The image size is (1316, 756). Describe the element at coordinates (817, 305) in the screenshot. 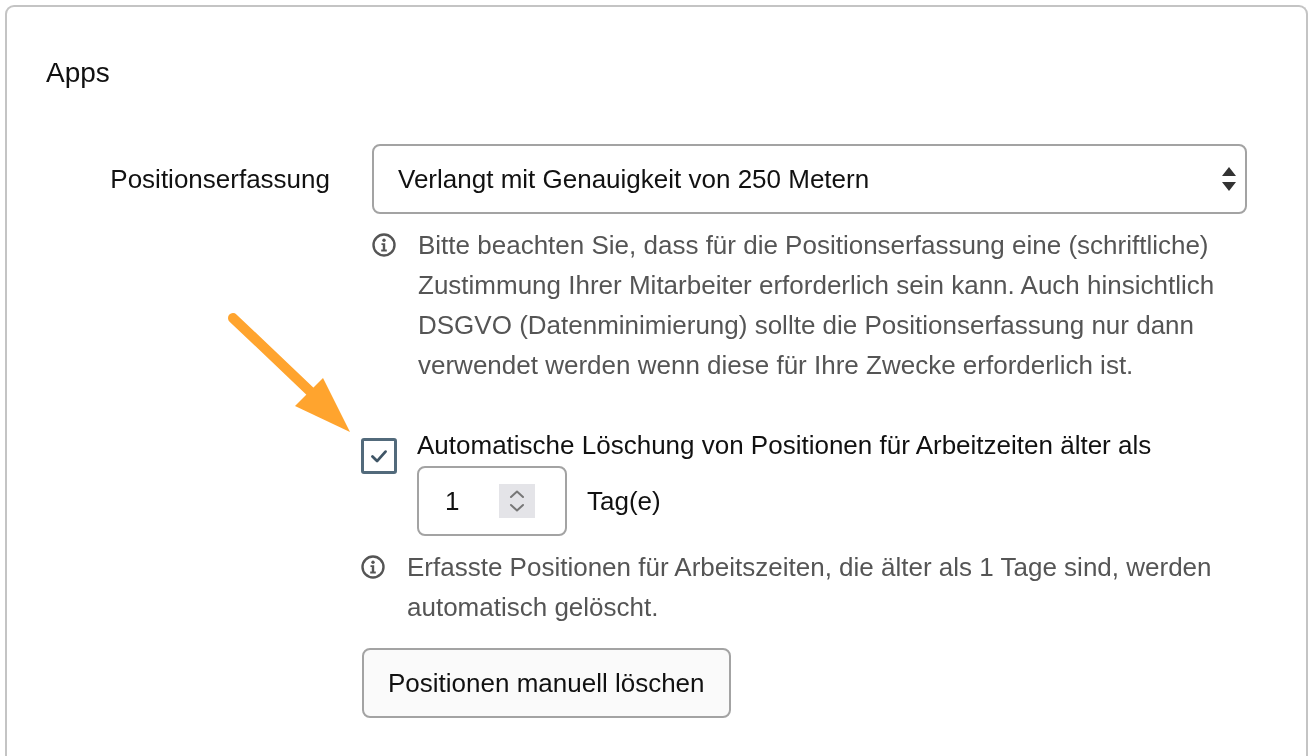

I see `hint-text: Bitte beachten Sie, dass für die Positionserfassung eine (schriftliche) Zustimmung Ihrer Mitarbeiter erforderlich sein kann. Auch hinsichtlich DSGVO (Datenminimierung) sollte die Positionserfassung nur dann verwendet werden wenn diese für Ihre Zwecke erforderlich ist.` at that location.